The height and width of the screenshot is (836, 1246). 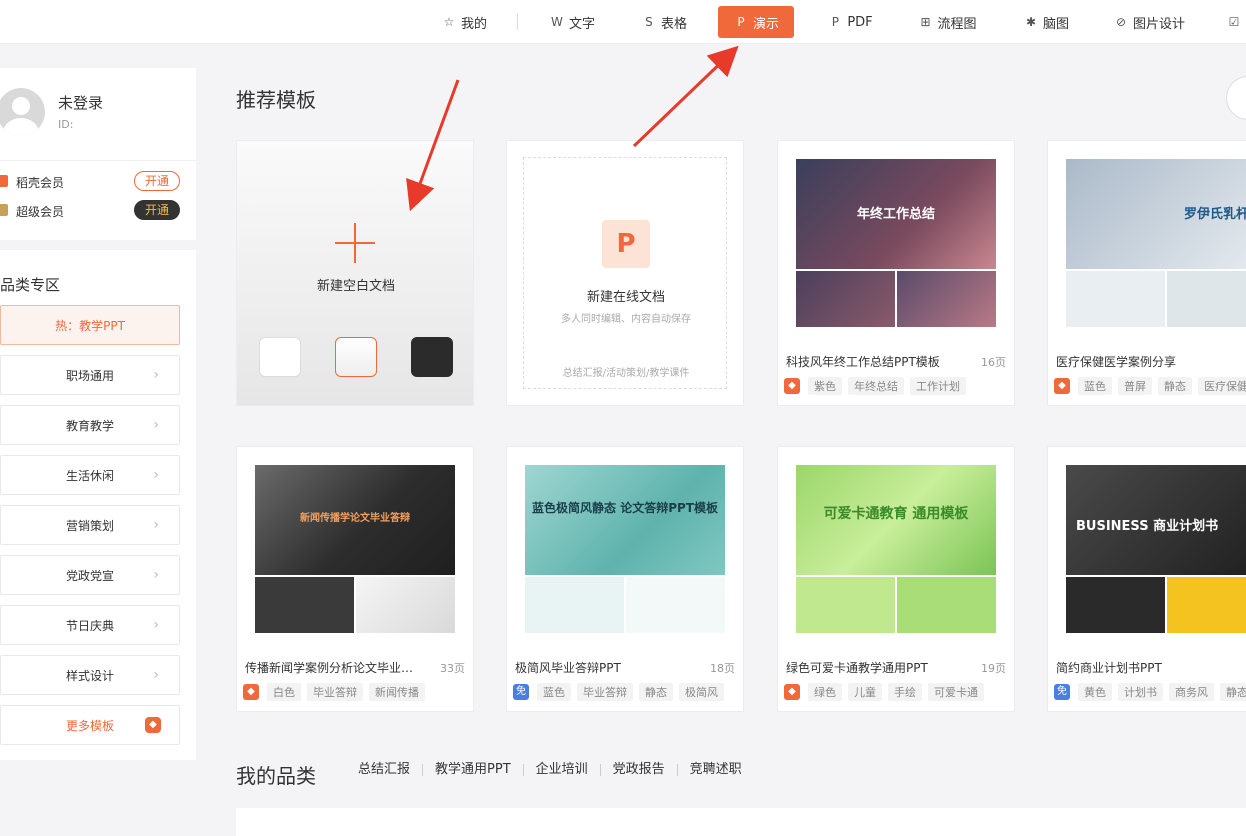 I want to click on category-item: 样式设计 ›, so click(x=90, y=675).